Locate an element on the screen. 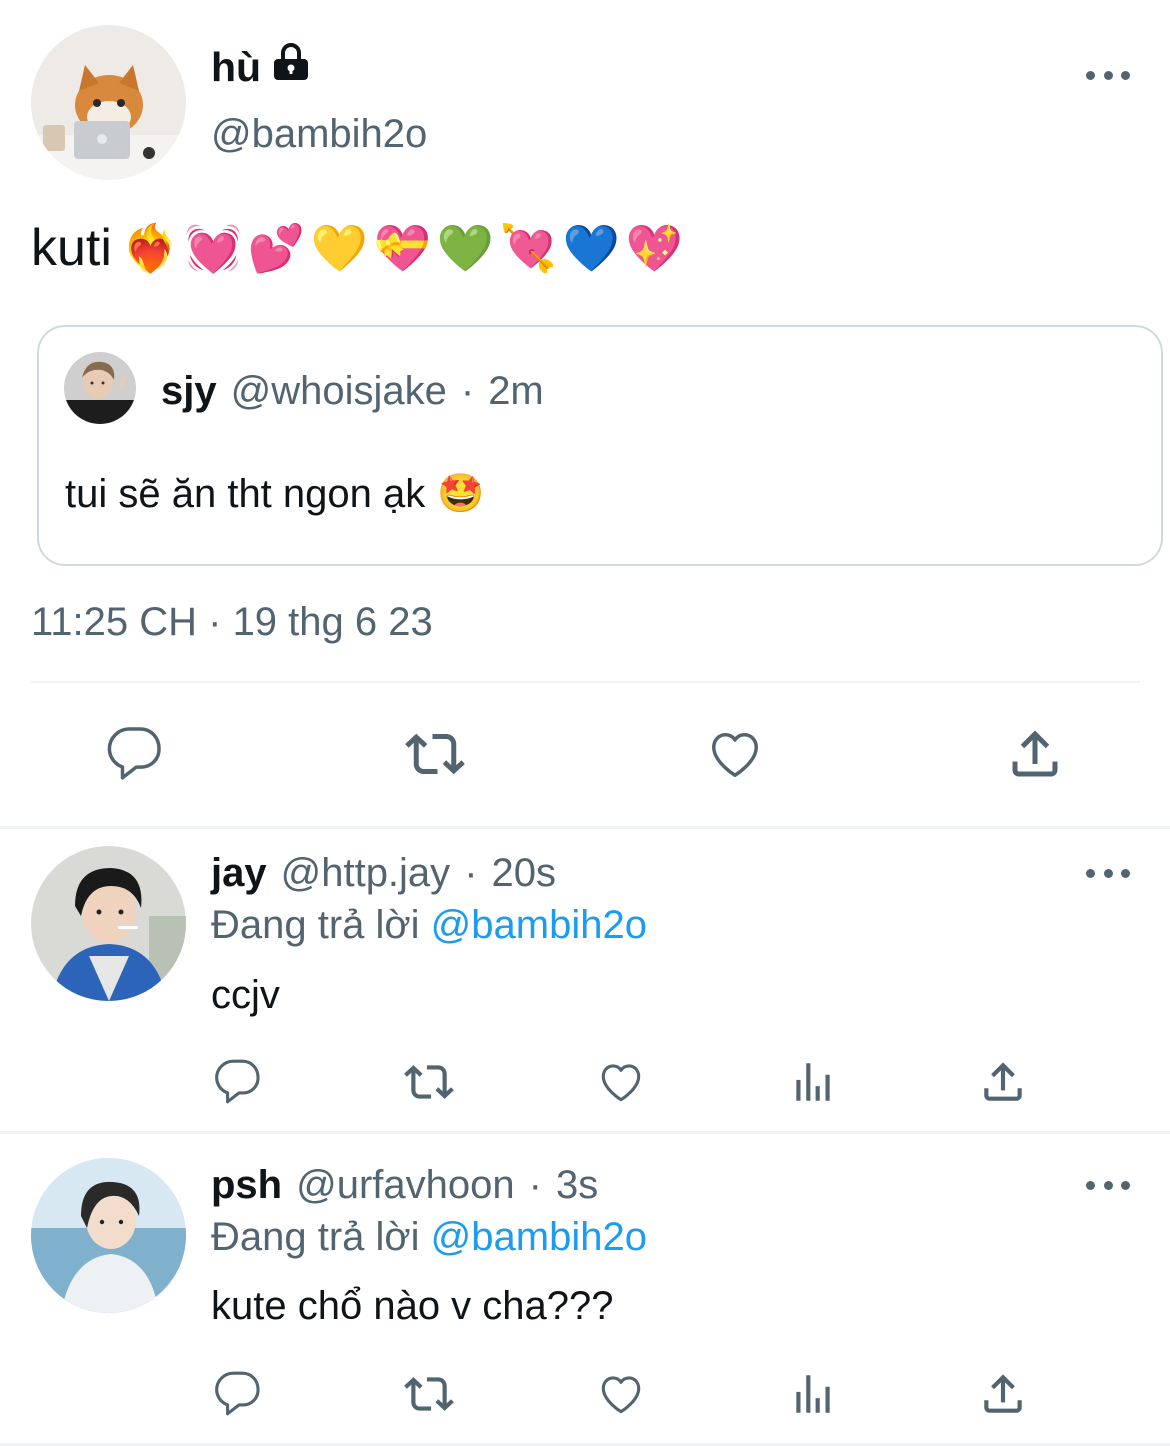 Image resolution: width=1170 pixels, height=1446 pixels. author-name-row: hù is located at coordinates (261, 67).